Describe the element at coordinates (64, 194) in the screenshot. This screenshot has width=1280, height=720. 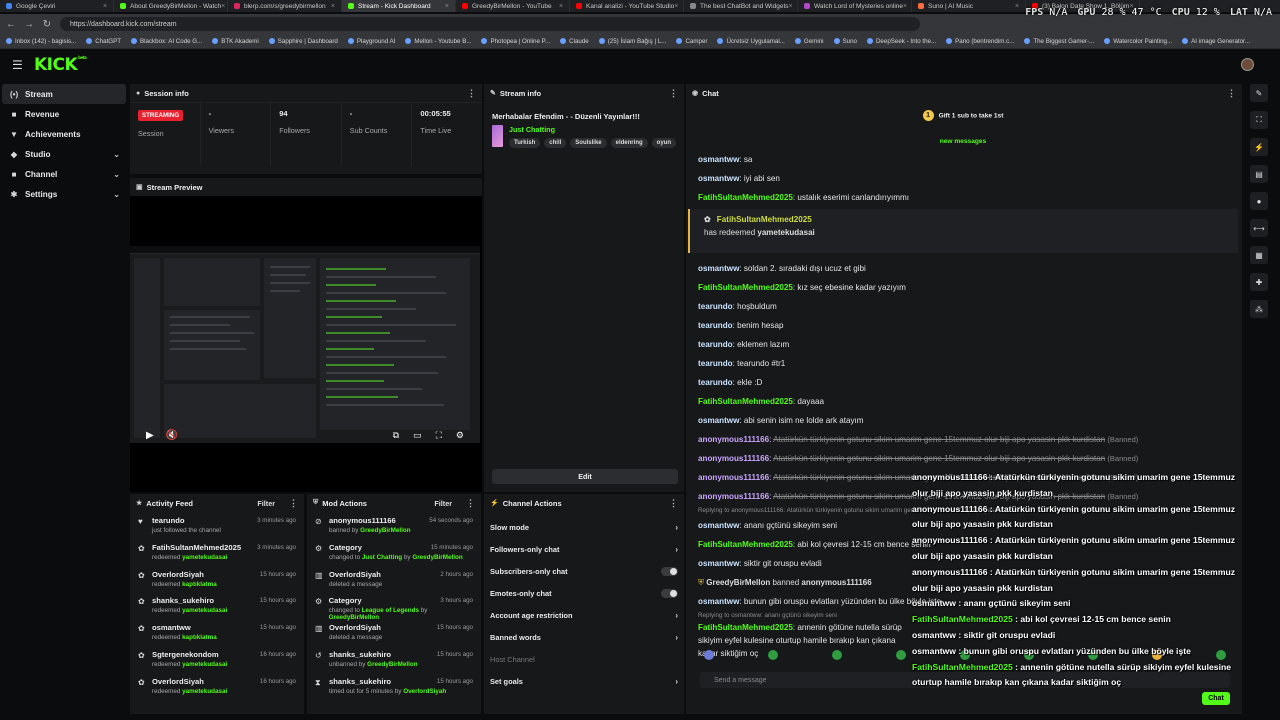
I see `sidebar-item-settings: ✱ Settings ⌄` at that location.